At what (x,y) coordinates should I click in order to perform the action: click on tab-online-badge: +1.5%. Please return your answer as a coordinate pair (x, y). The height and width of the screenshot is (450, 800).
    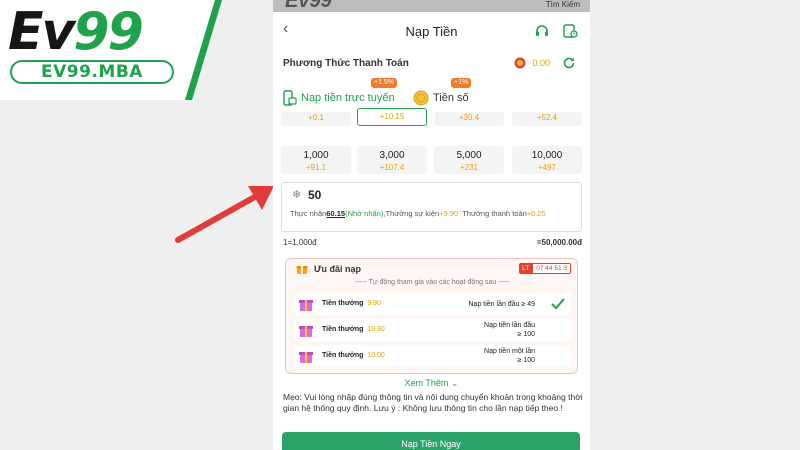
    Looking at the image, I should click on (384, 83).